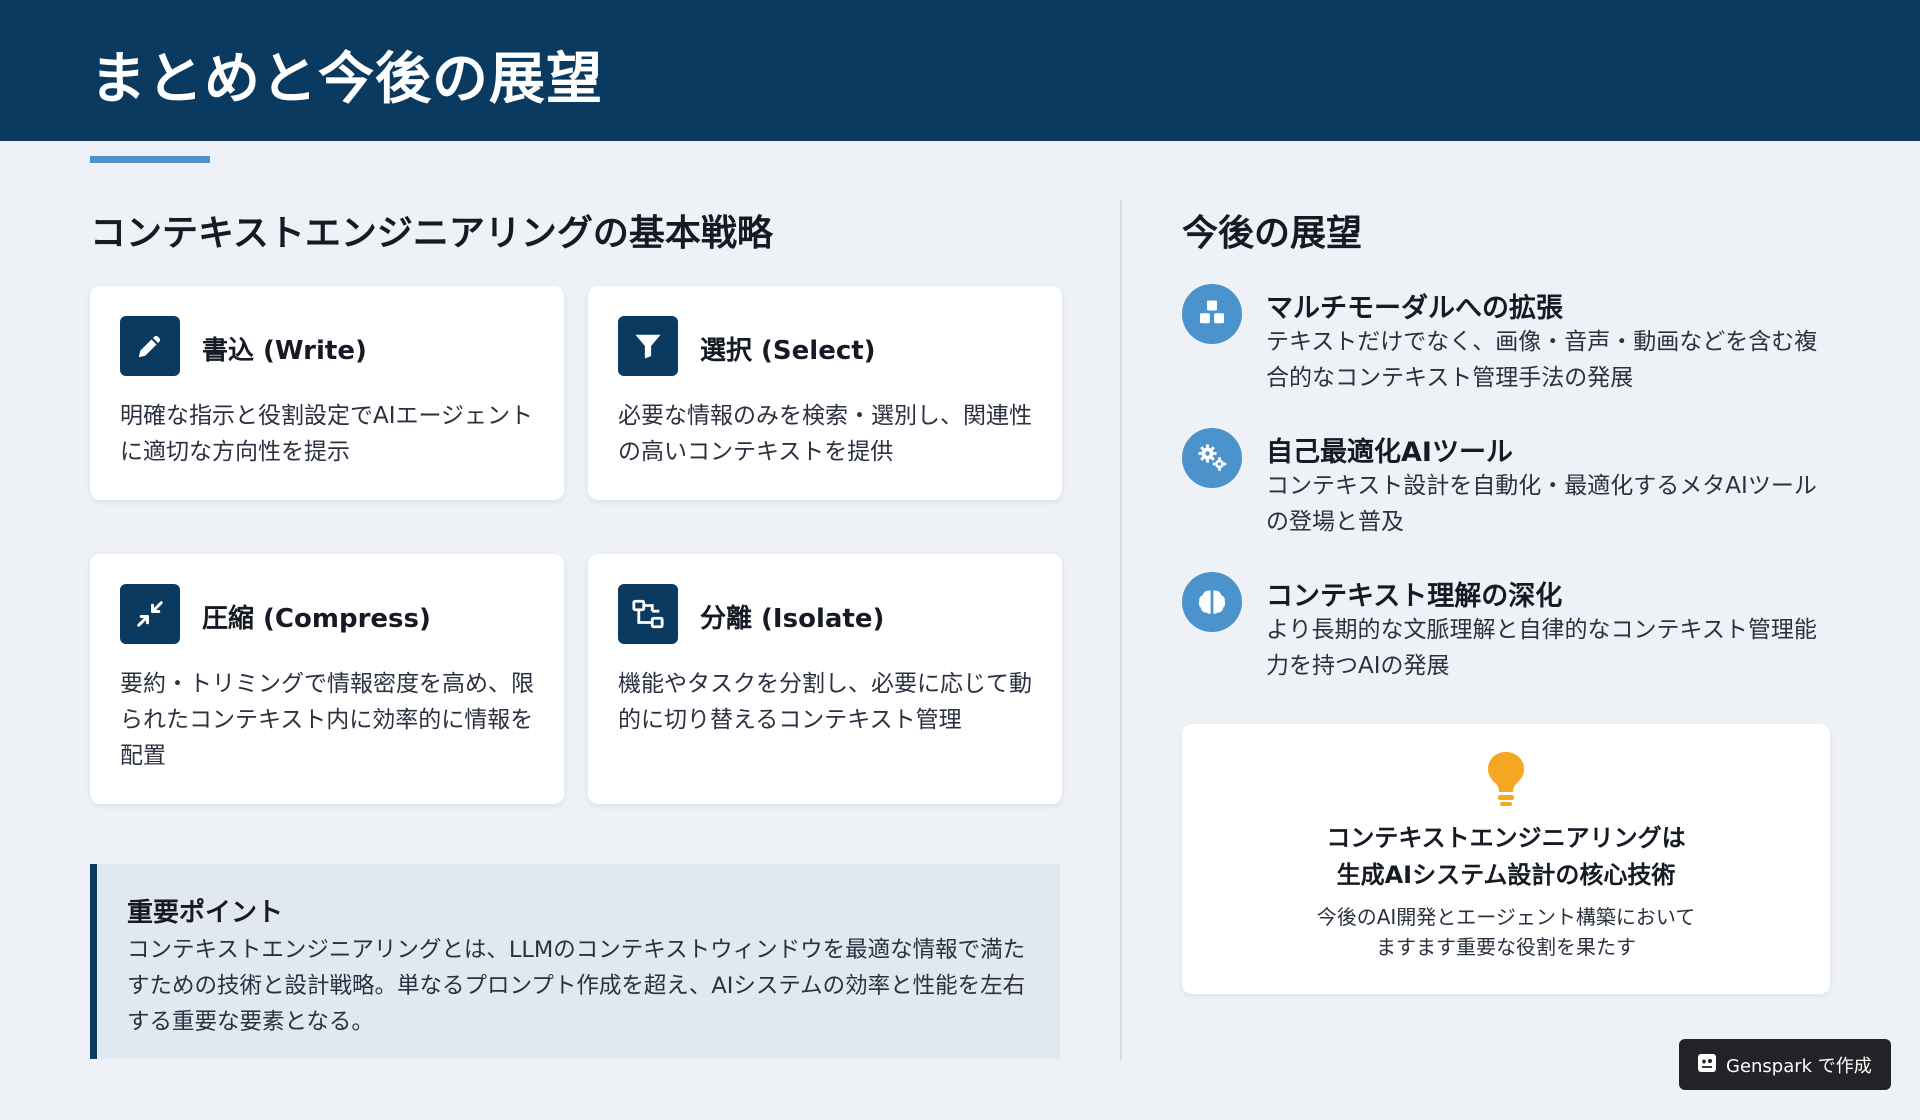  I want to click on card-description: 明確な指示と役割設定でAIエージェントに適切な方向性を提示, so click(327, 434).